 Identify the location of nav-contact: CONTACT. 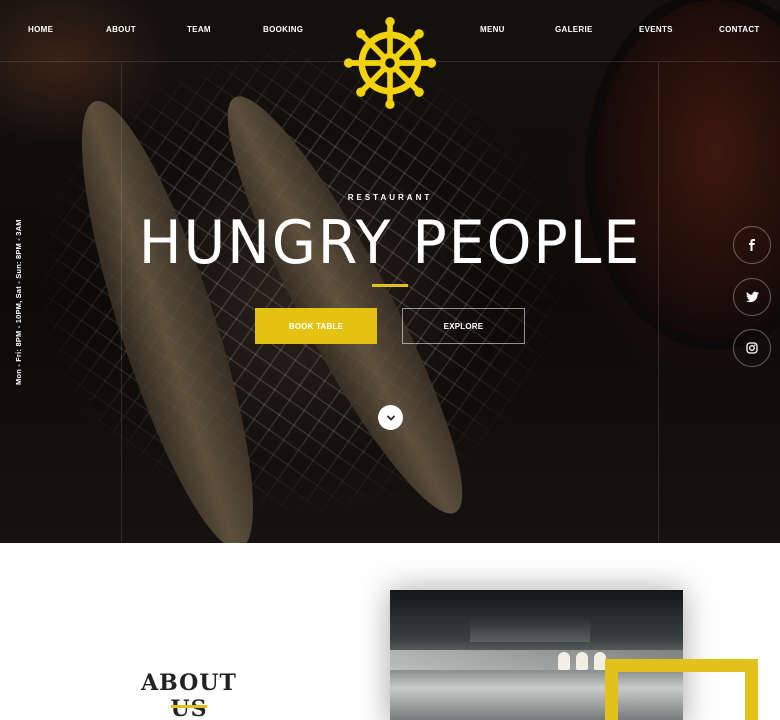
(739, 29).